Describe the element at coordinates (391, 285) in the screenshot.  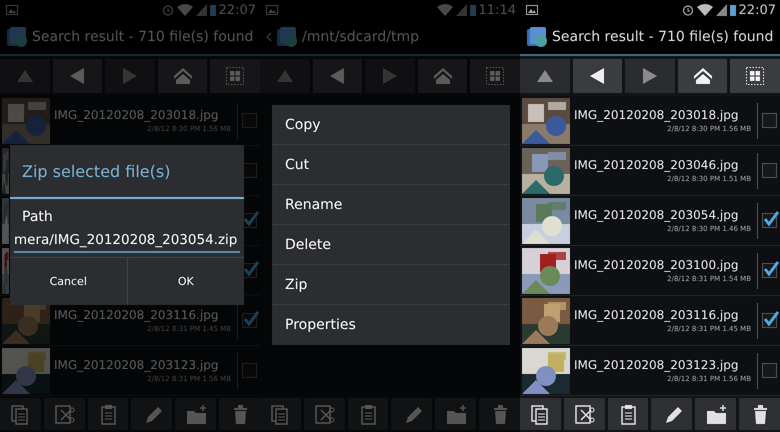
I see `menu-item: Zip` at that location.